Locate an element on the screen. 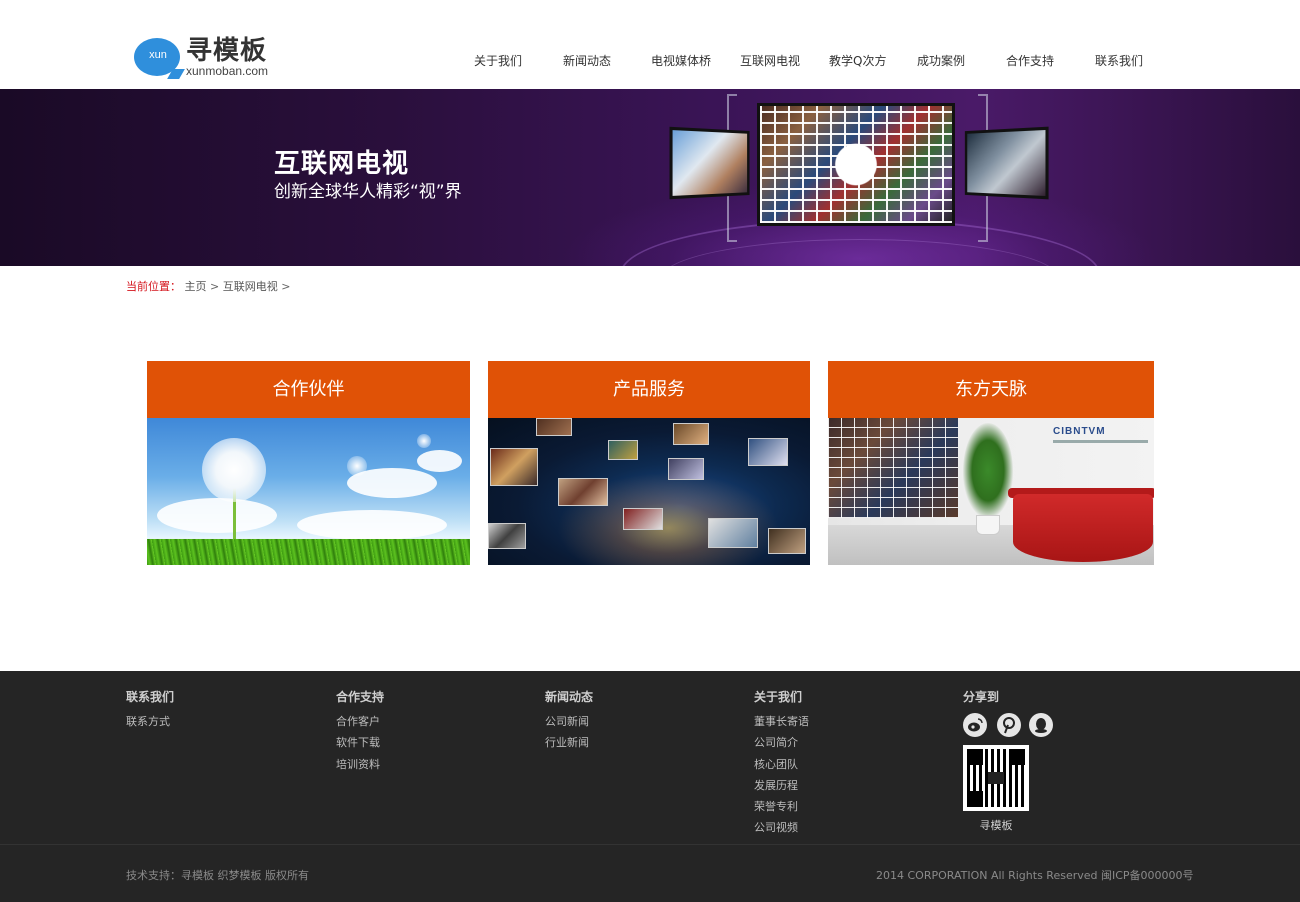 The image size is (1300, 902). footer-link: 核心团队 is located at coordinates (781, 768).